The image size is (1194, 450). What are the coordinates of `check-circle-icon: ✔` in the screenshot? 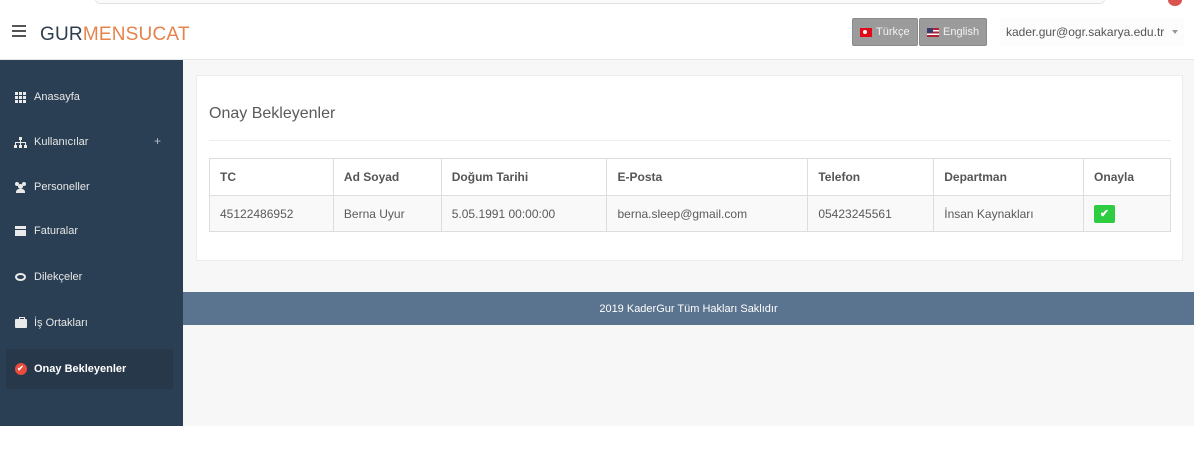 It's located at (20, 369).